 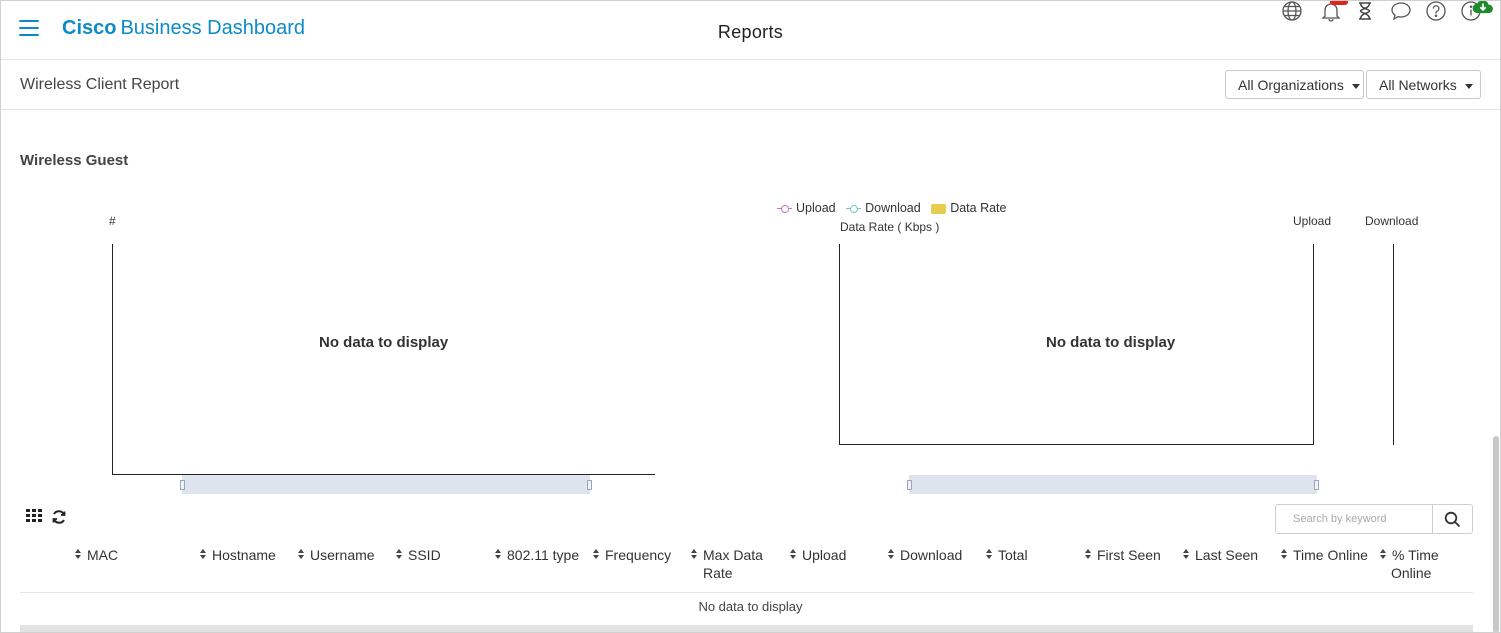 I want to click on section-title: Wireless Guest, so click(x=74, y=160).